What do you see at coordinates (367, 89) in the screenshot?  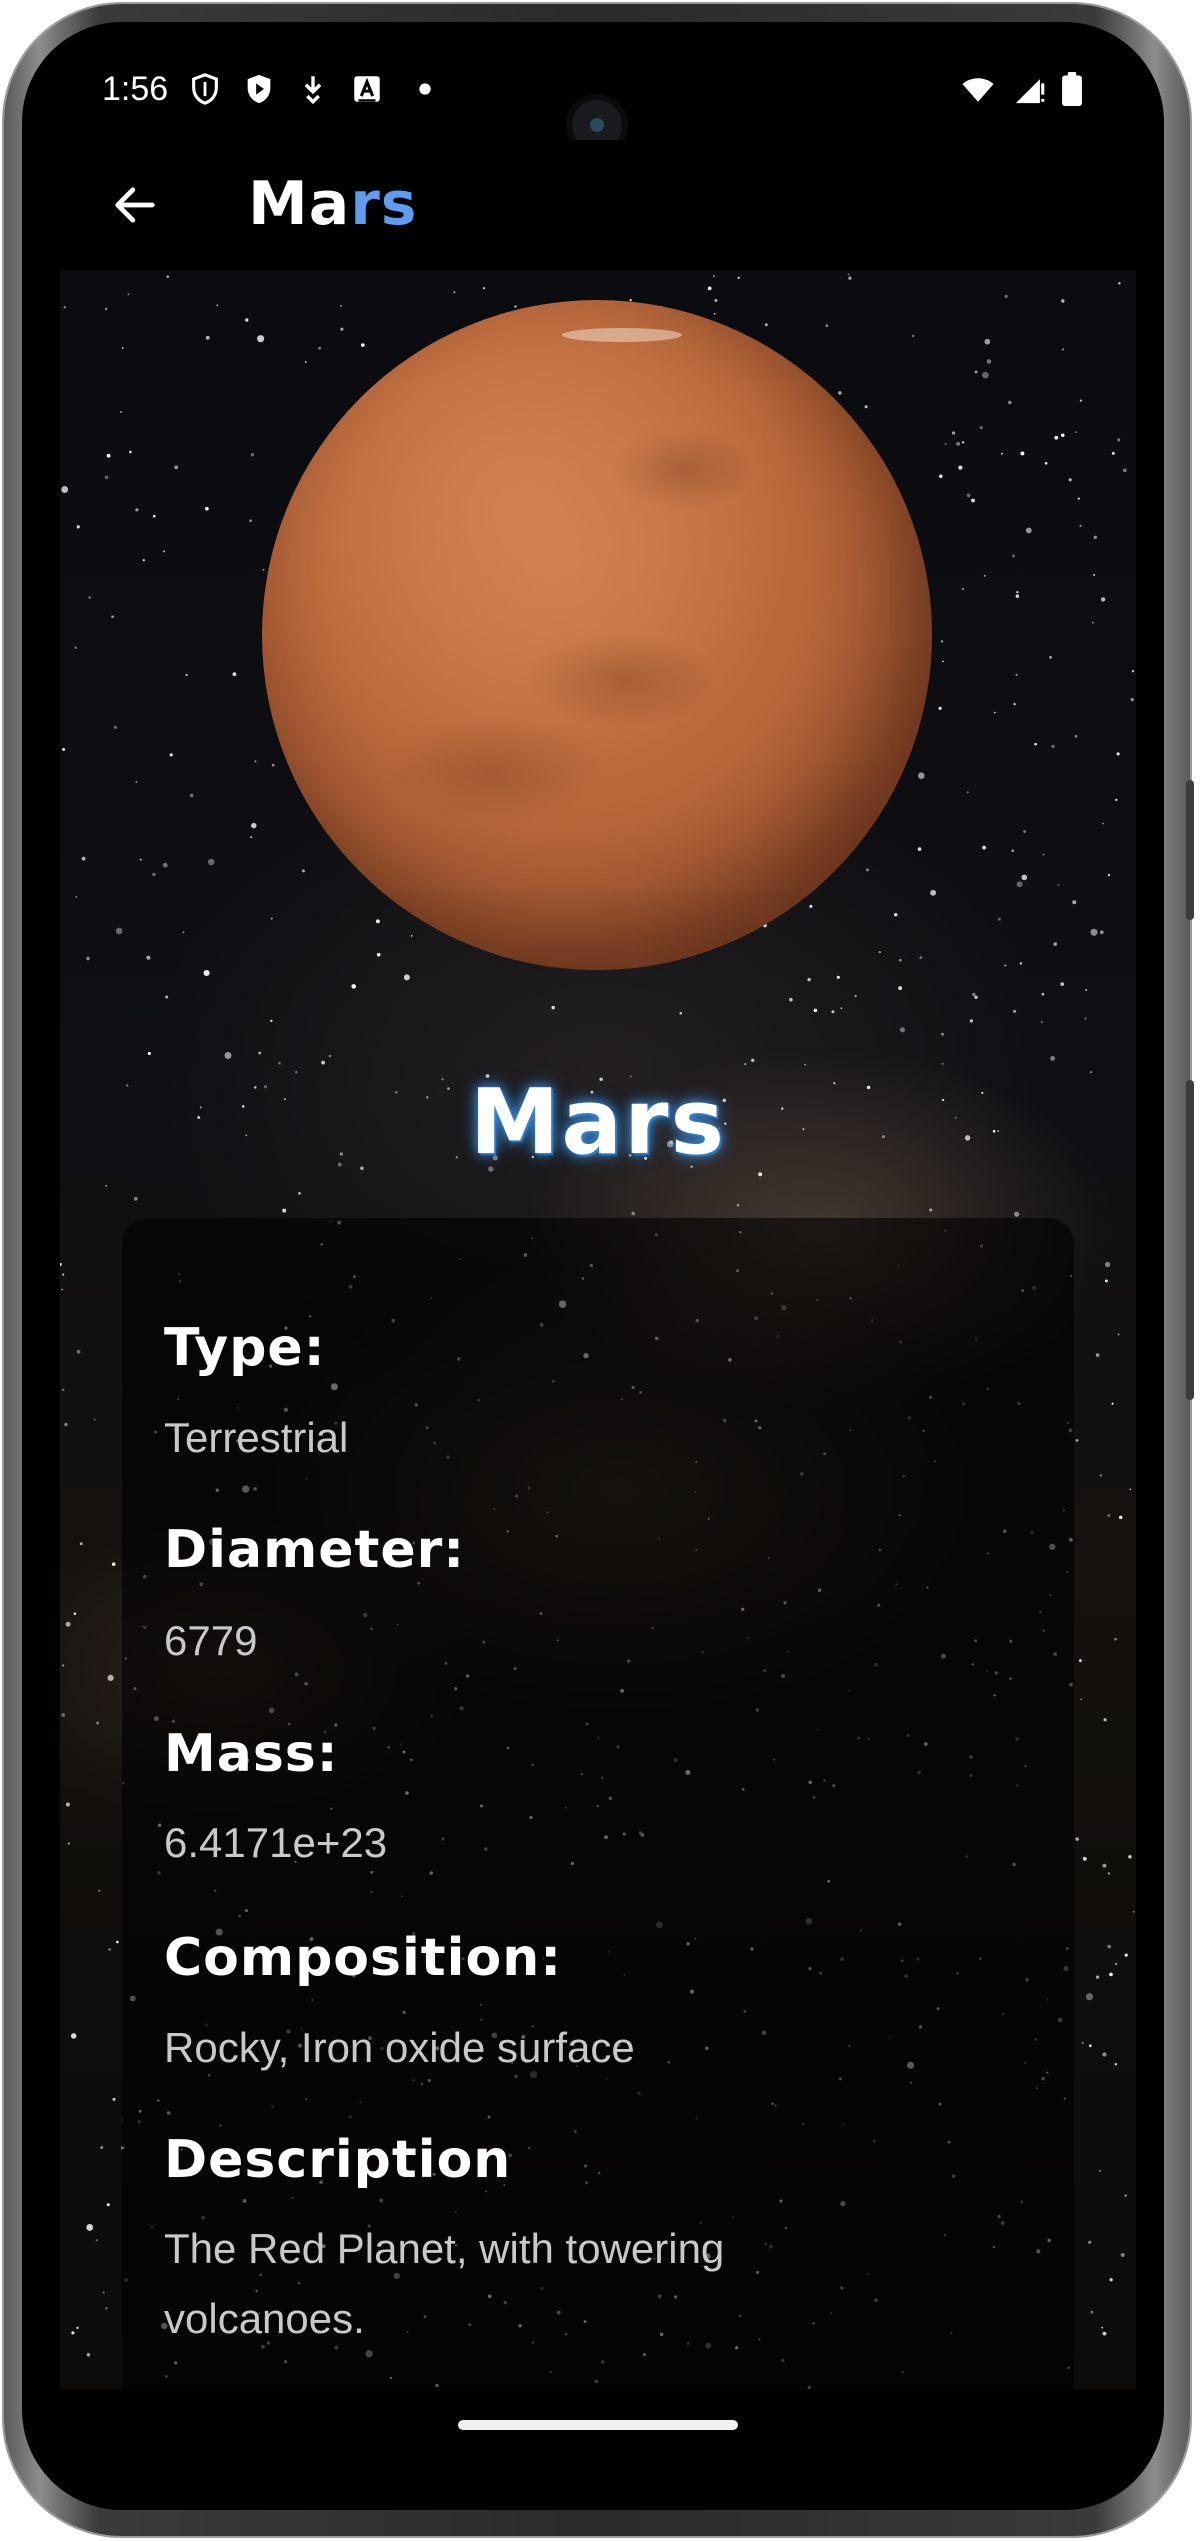 I see `font-a-icon` at bounding box center [367, 89].